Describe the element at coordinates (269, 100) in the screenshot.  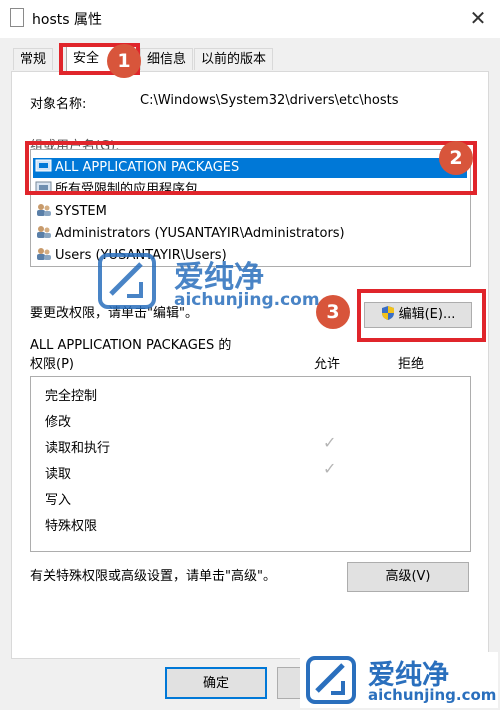
I see `object-name-value: C:\Windows\System32\drivers\etc\hosts` at that location.